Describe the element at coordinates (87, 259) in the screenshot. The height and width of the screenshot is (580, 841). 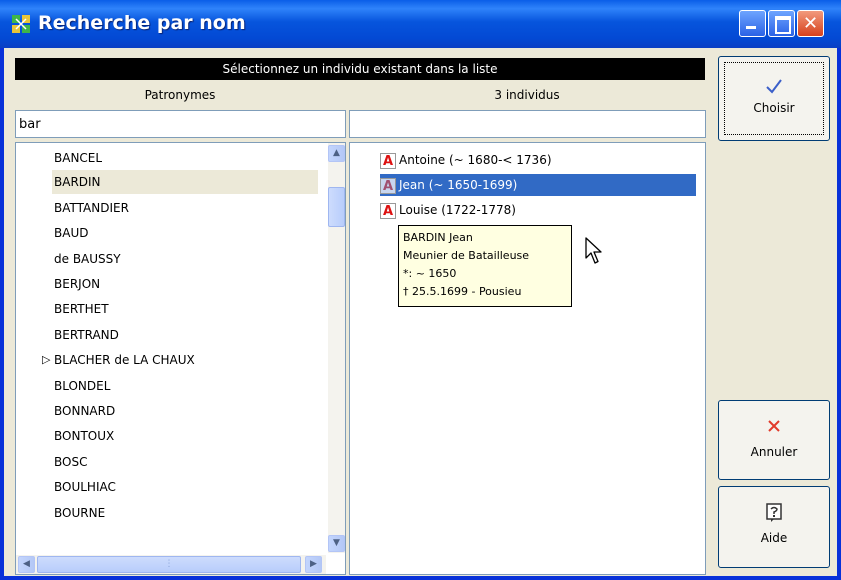
I see `list-item: de BAUSSY` at that location.